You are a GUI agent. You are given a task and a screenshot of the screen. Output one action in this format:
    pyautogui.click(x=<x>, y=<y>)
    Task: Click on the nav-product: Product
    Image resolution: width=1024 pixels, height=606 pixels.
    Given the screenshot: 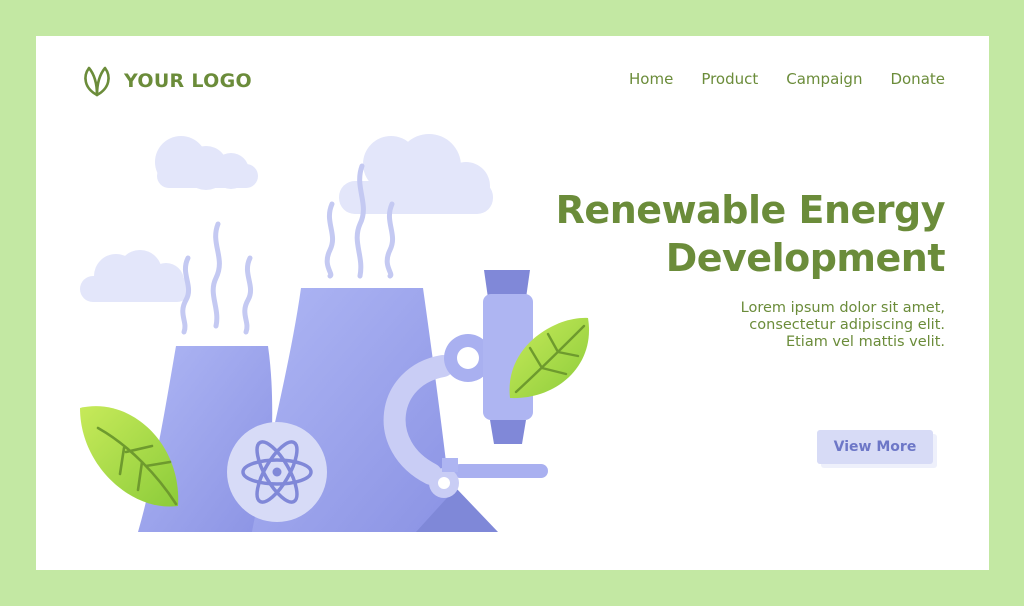 What is the action you would take?
    pyautogui.click(x=729, y=79)
    